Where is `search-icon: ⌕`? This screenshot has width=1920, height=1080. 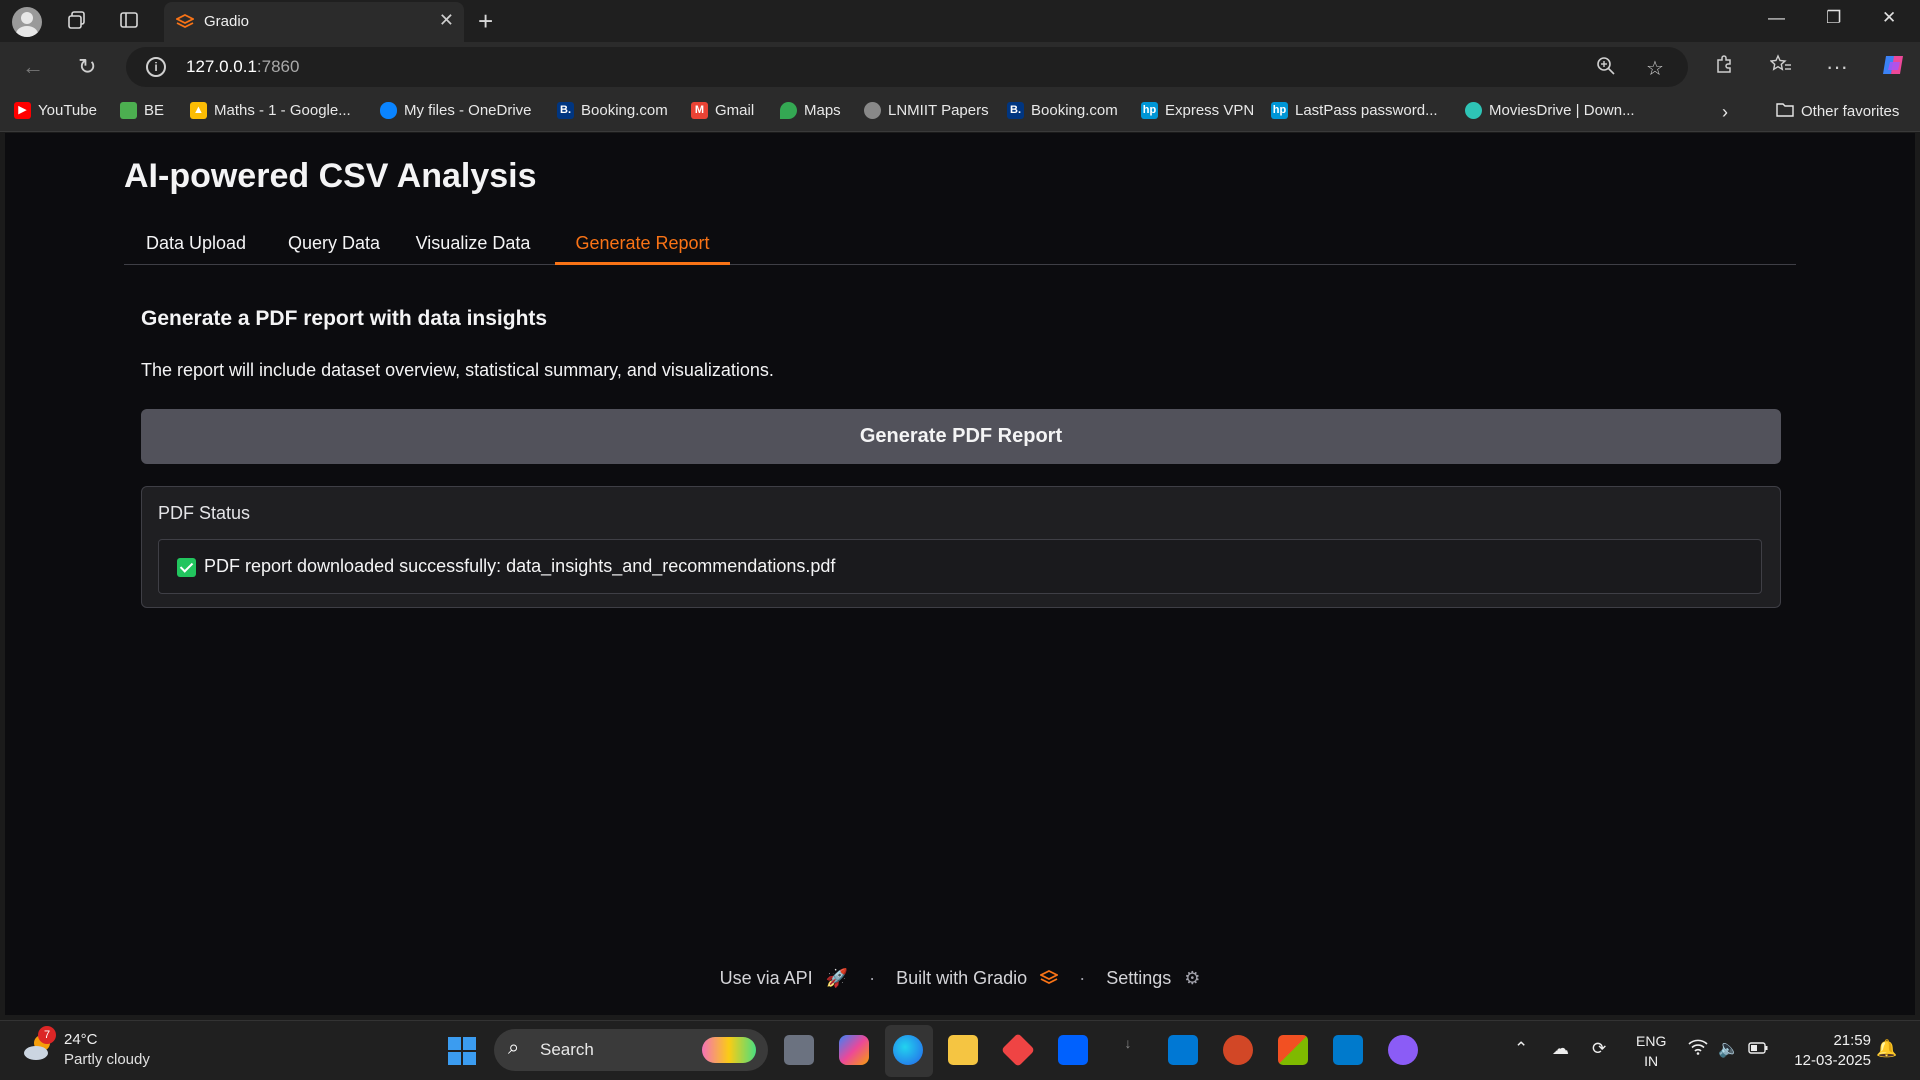 search-icon: ⌕ is located at coordinates (514, 1048).